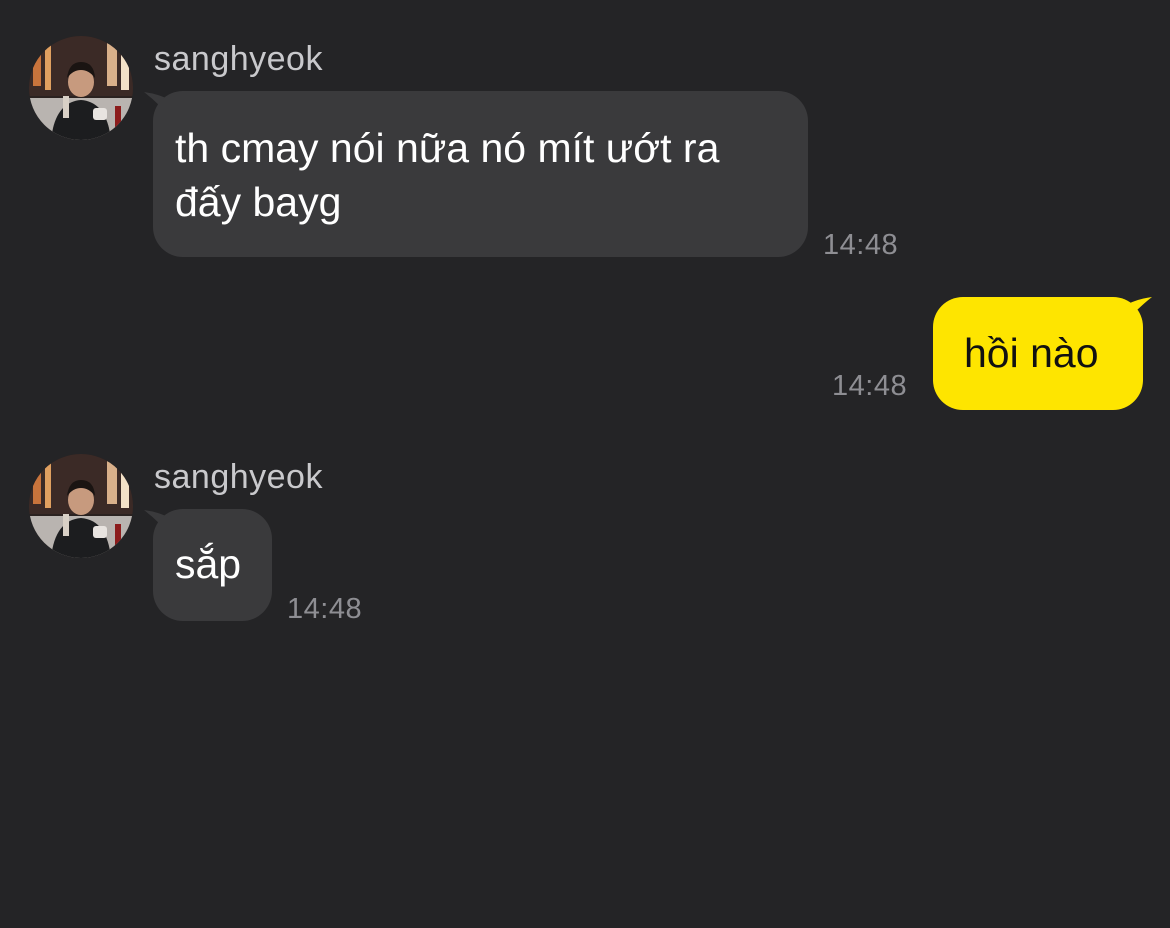 This screenshot has width=1170, height=928. What do you see at coordinates (480, 174) in the screenshot?
I see `message-bubble: th cmay nói nữa nó mít ướt ra đấy bayg` at bounding box center [480, 174].